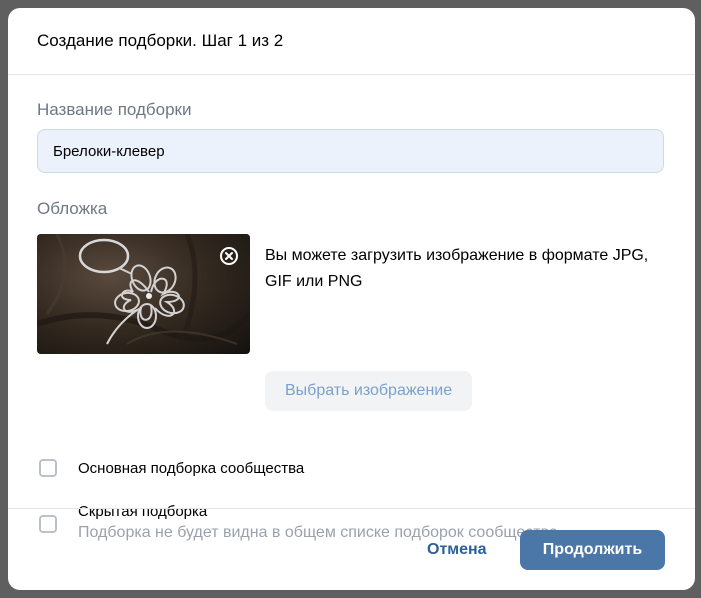  Describe the element at coordinates (369, 391) in the screenshot. I see `choose-image-button: Выбрать изображение` at that location.